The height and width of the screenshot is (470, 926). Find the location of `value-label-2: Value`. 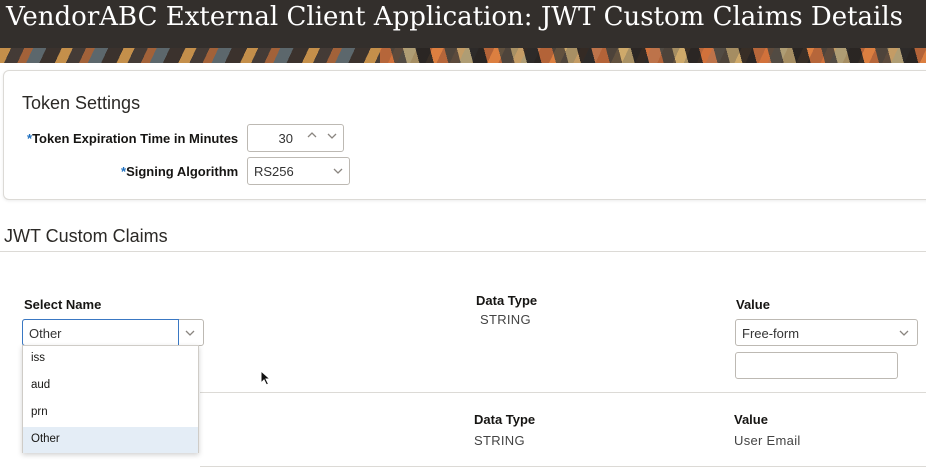

value-label-2: Value is located at coordinates (751, 419).